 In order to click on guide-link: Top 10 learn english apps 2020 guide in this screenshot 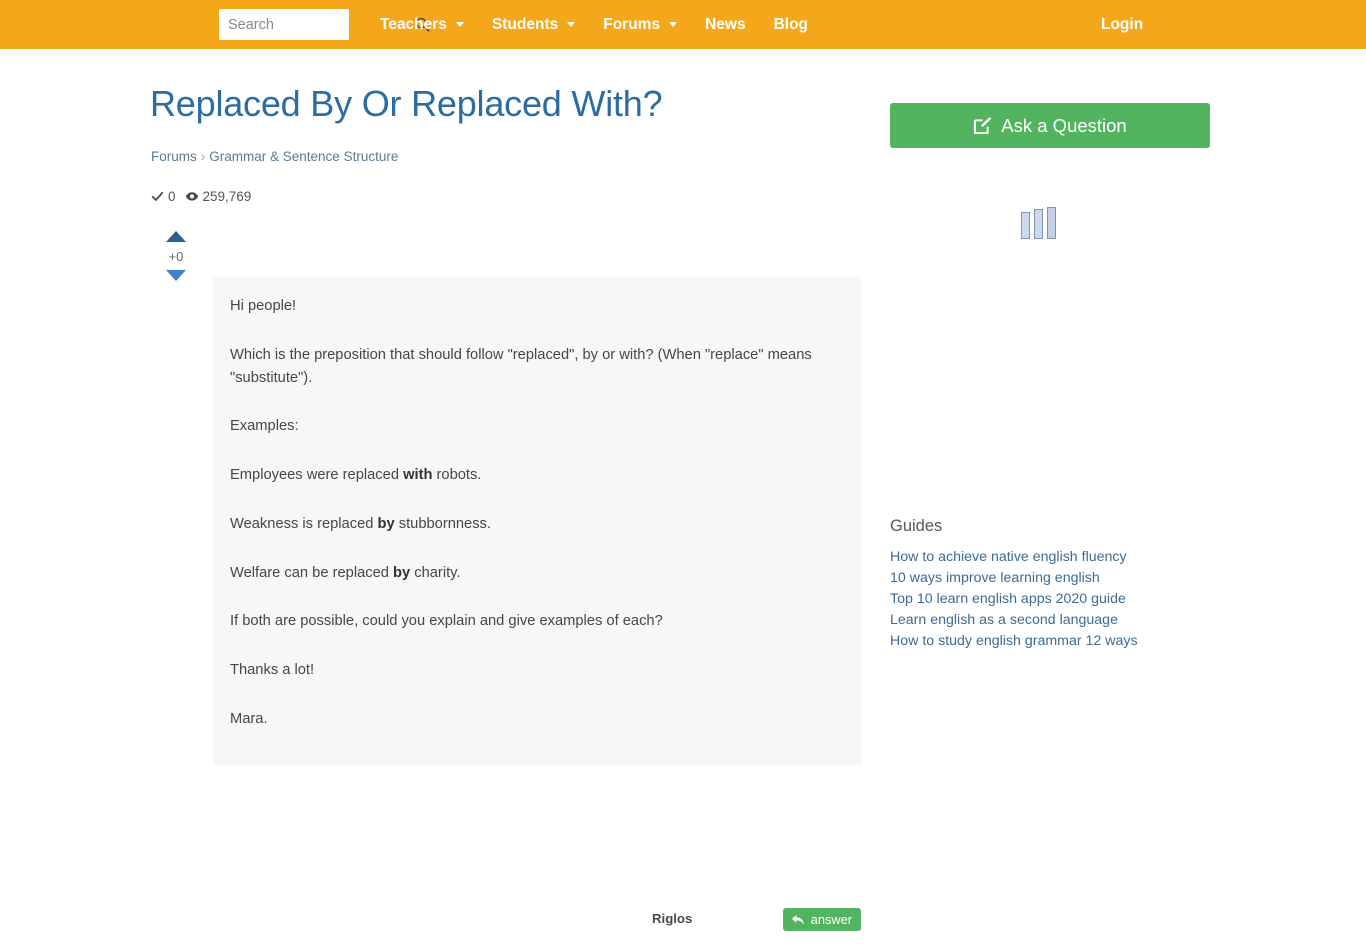, I will do `click(1014, 599)`.